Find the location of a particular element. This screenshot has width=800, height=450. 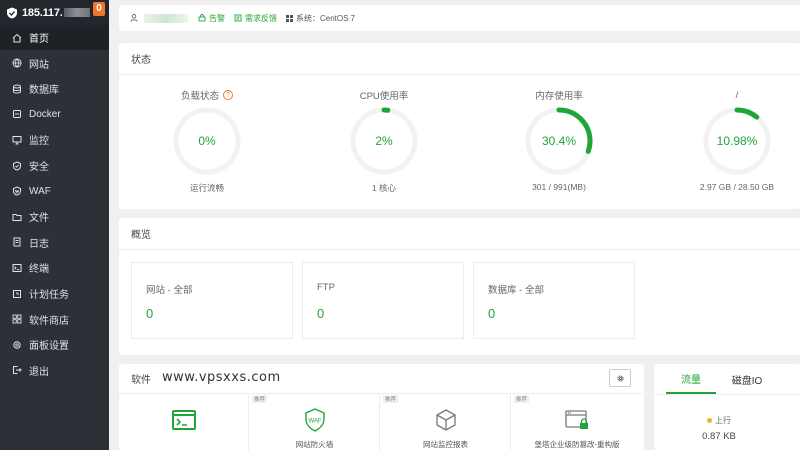

docker-icon is located at coordinates (17, 114).